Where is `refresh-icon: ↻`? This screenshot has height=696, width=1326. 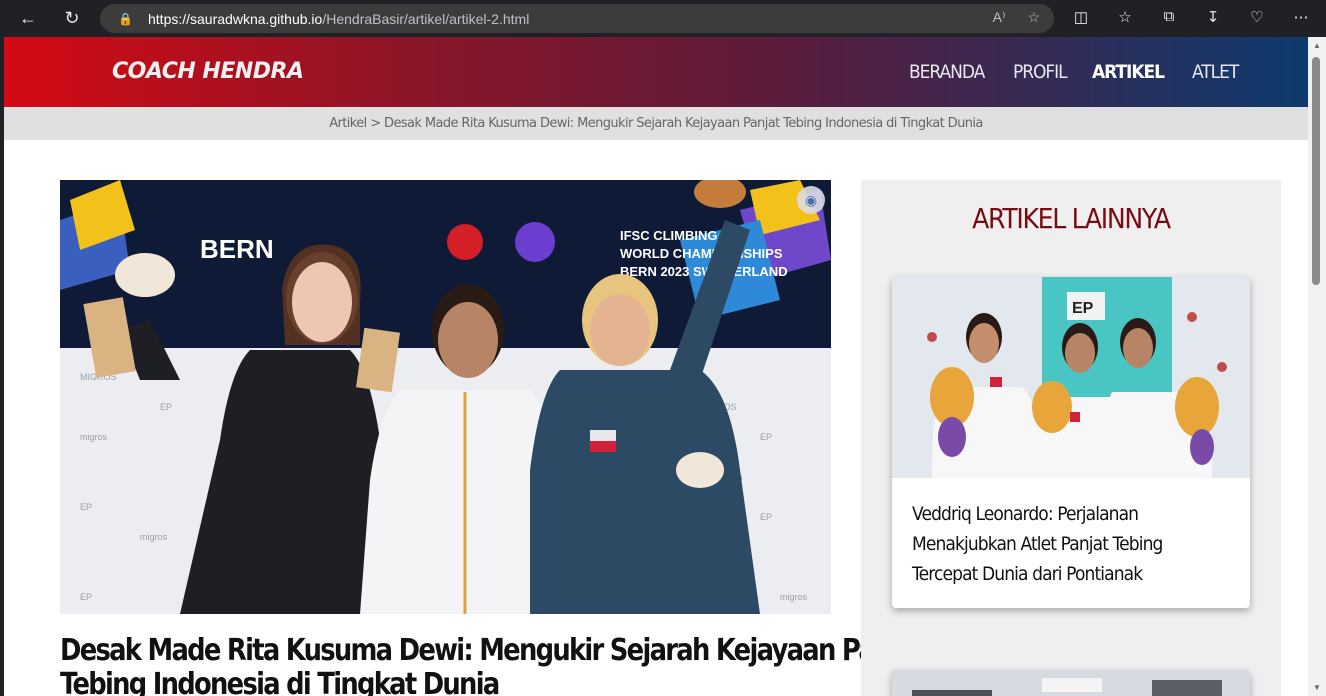 refresh-icon: ↻ is located at coordinates (72, 18).